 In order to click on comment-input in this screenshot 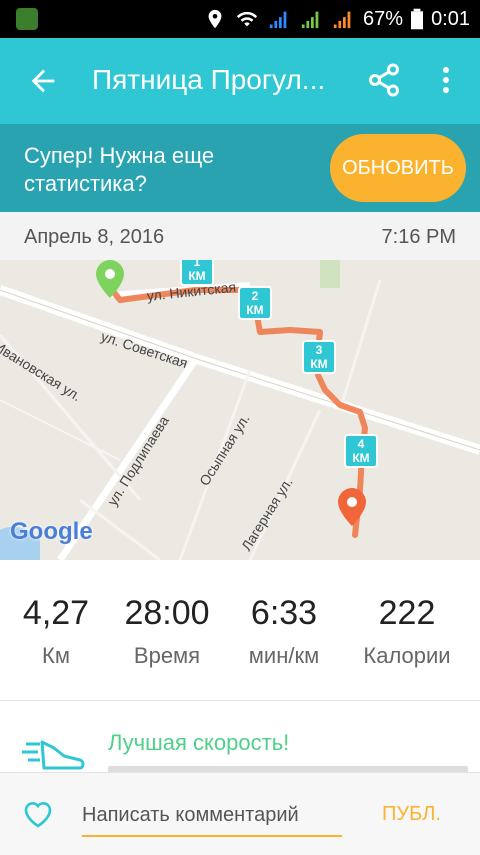, I will do `click(212, 816)`.